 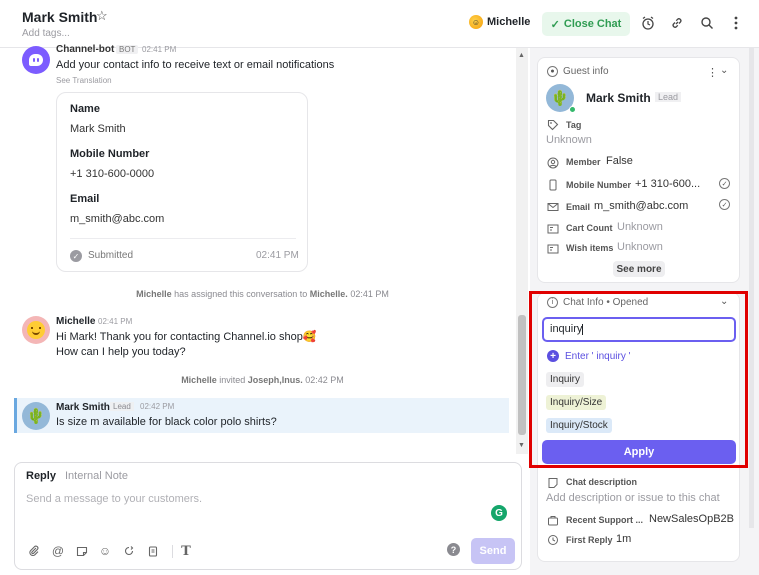 I want to click on message-input: Send a message to your customers., so click(x=114, y=499).